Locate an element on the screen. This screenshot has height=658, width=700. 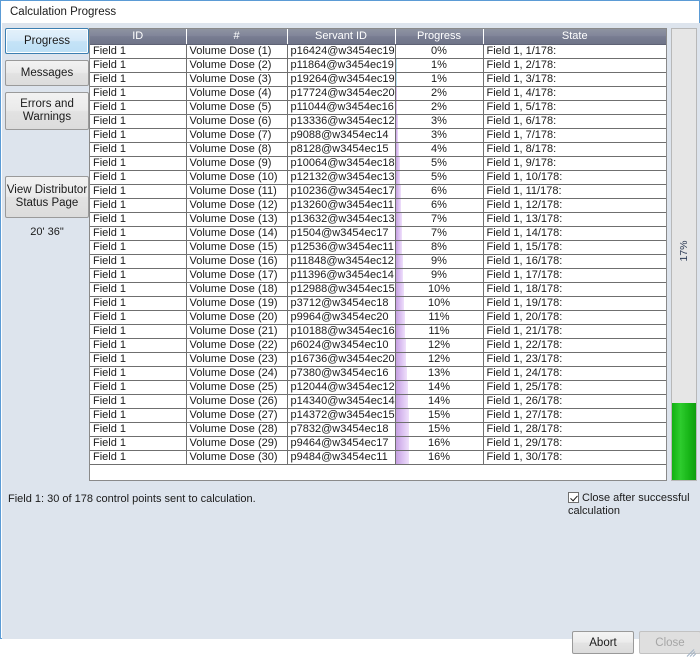
cell-servant-id: p10064@w3454ec18 is located at coordinates (341, 163).